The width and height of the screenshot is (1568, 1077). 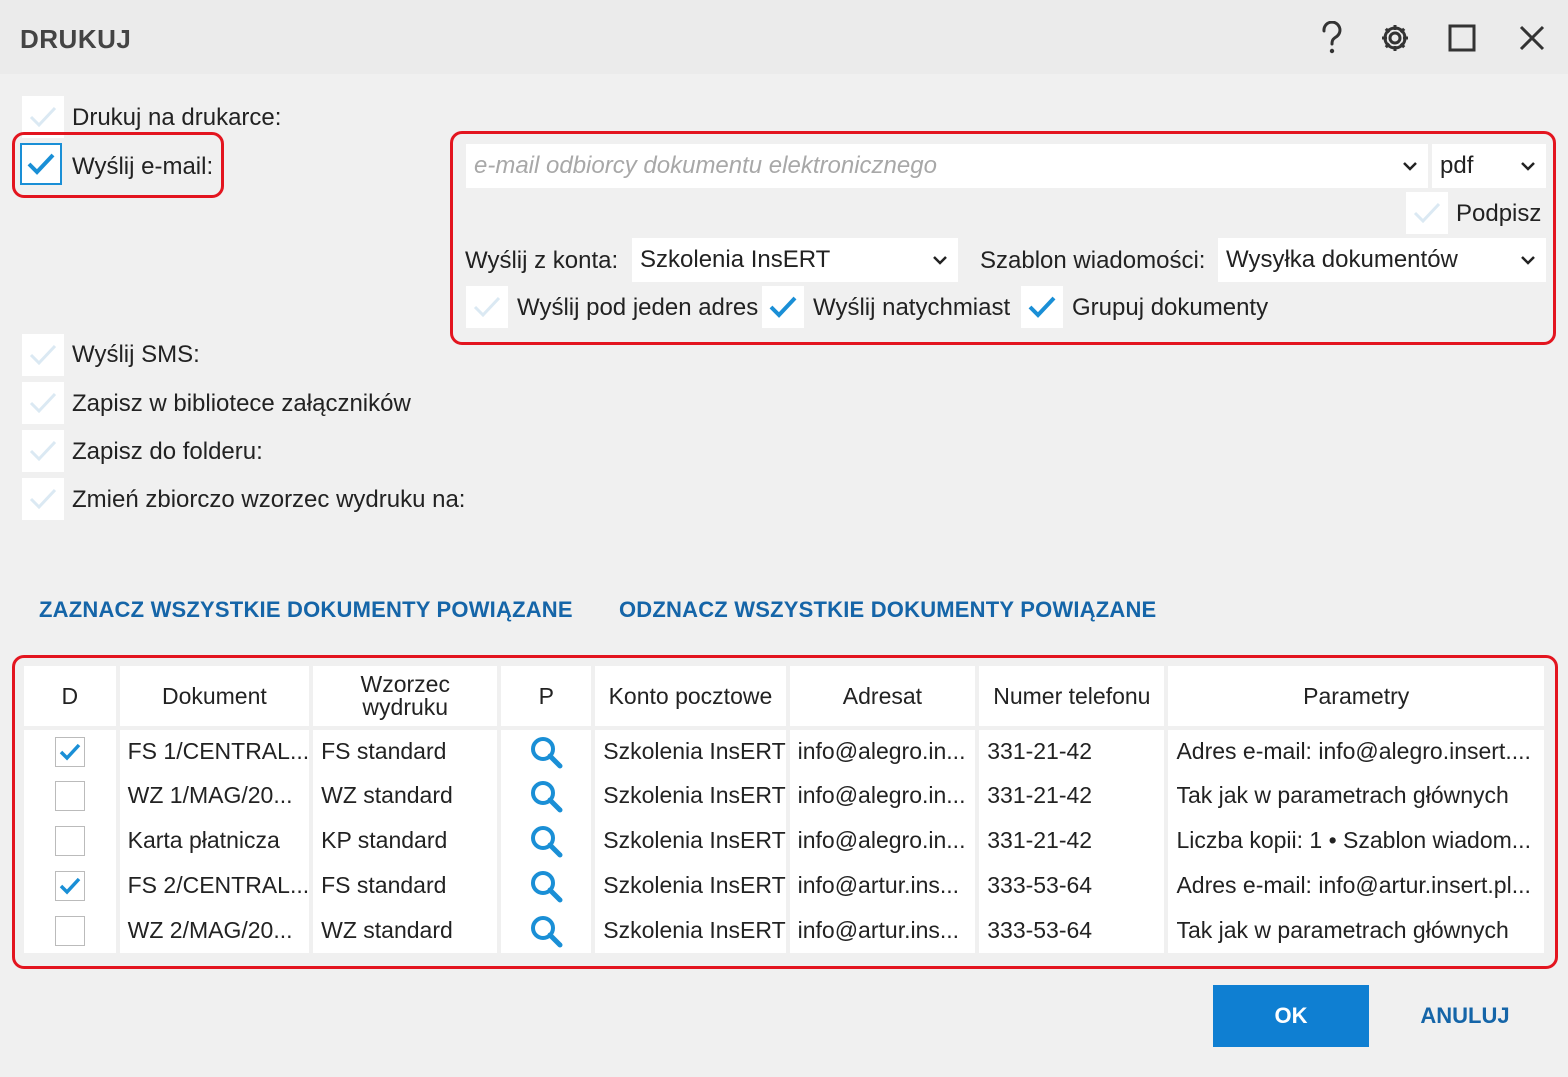 What do you see at coordinates (1332, 38) in the screenshot?
I see `help-icon` at bounding box center [1332, 38].